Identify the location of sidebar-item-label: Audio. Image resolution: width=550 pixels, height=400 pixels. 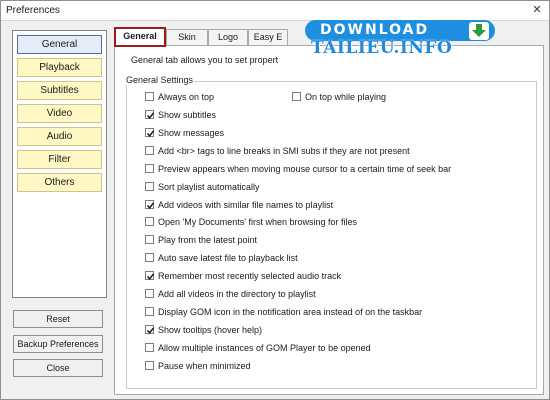
(59, 136).